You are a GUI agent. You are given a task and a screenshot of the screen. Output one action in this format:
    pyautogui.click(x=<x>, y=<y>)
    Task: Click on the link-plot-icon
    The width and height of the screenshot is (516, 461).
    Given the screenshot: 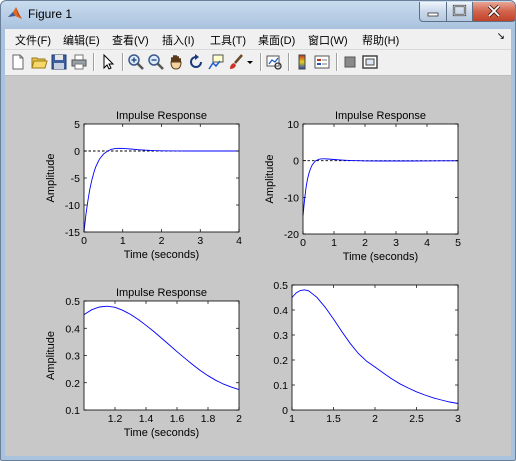 What is the action you would take?
    pyautogui.click(x=274, y=62)
    